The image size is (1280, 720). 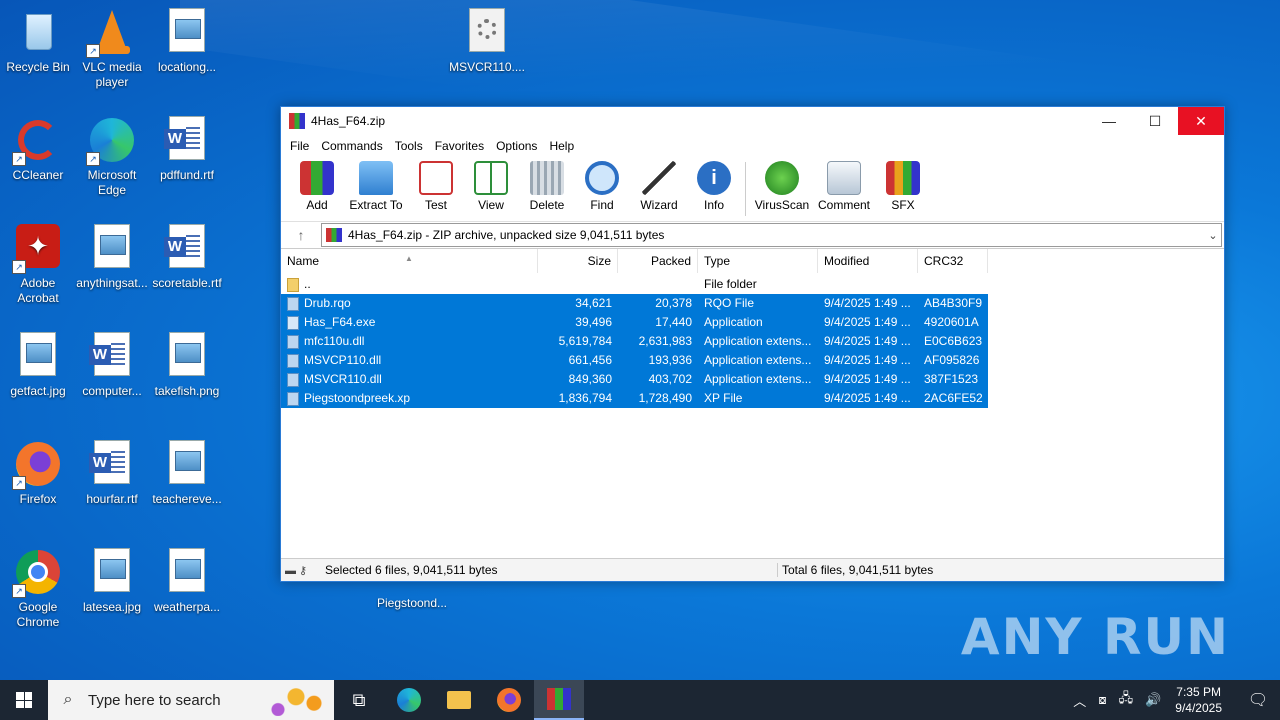 I want to click on row-packed: 20,378, so click(x=673, y=303).